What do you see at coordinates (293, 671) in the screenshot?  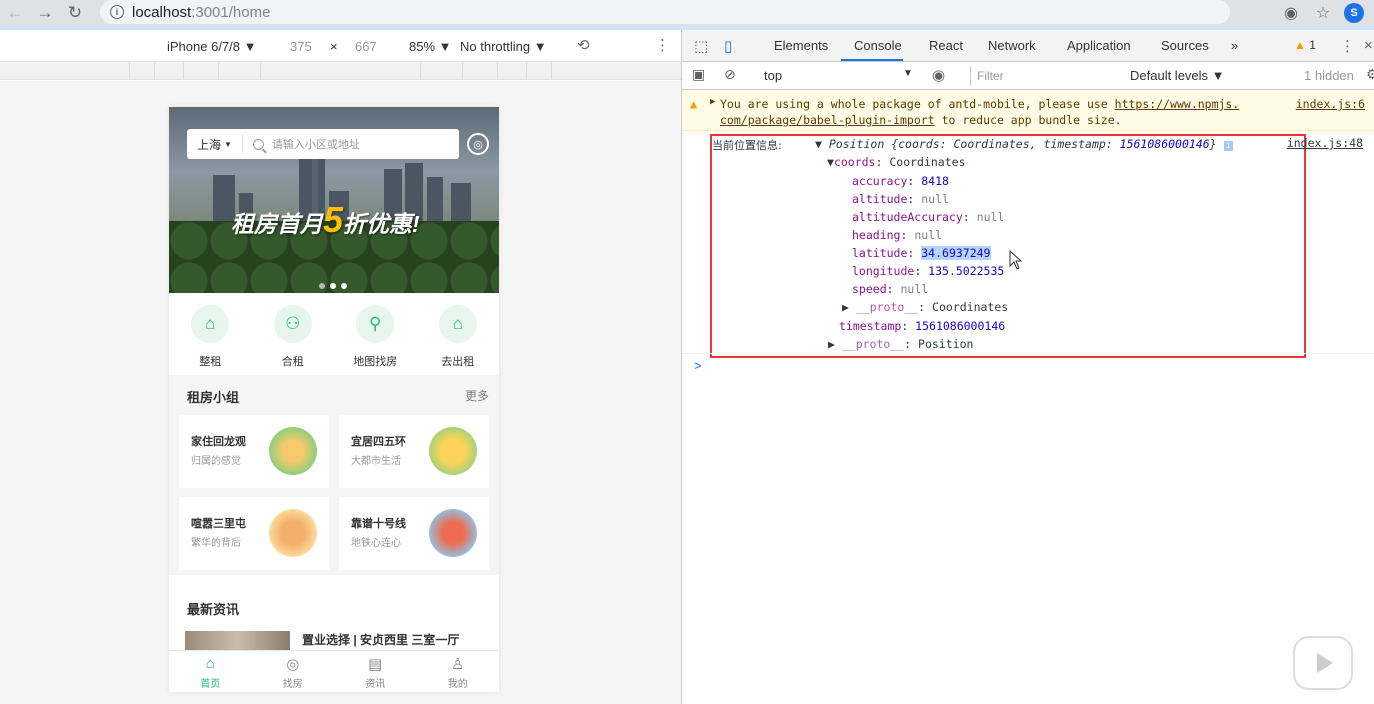 I see `tab-find-house: ◎ 找房` at bounding box center [293, 671].